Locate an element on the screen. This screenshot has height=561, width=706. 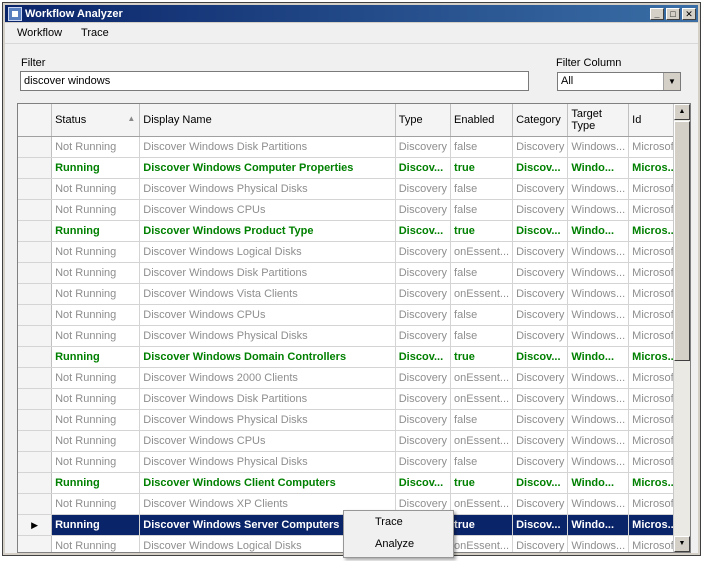
vertical-scrollbar: ▲ ▼ is located at coordinates (681, 328).